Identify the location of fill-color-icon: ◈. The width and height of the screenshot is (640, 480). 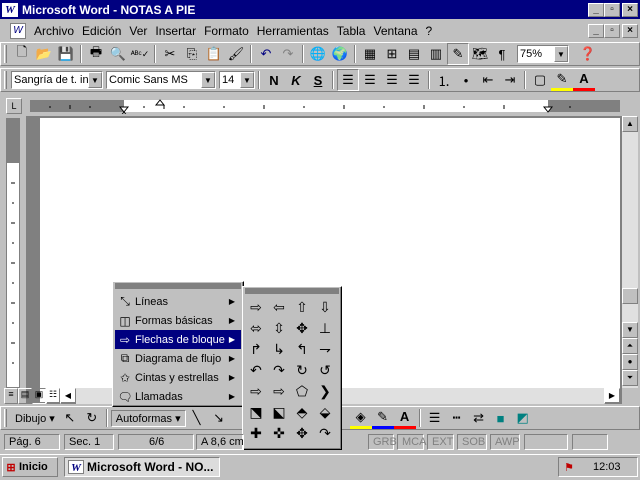
(360, 418).